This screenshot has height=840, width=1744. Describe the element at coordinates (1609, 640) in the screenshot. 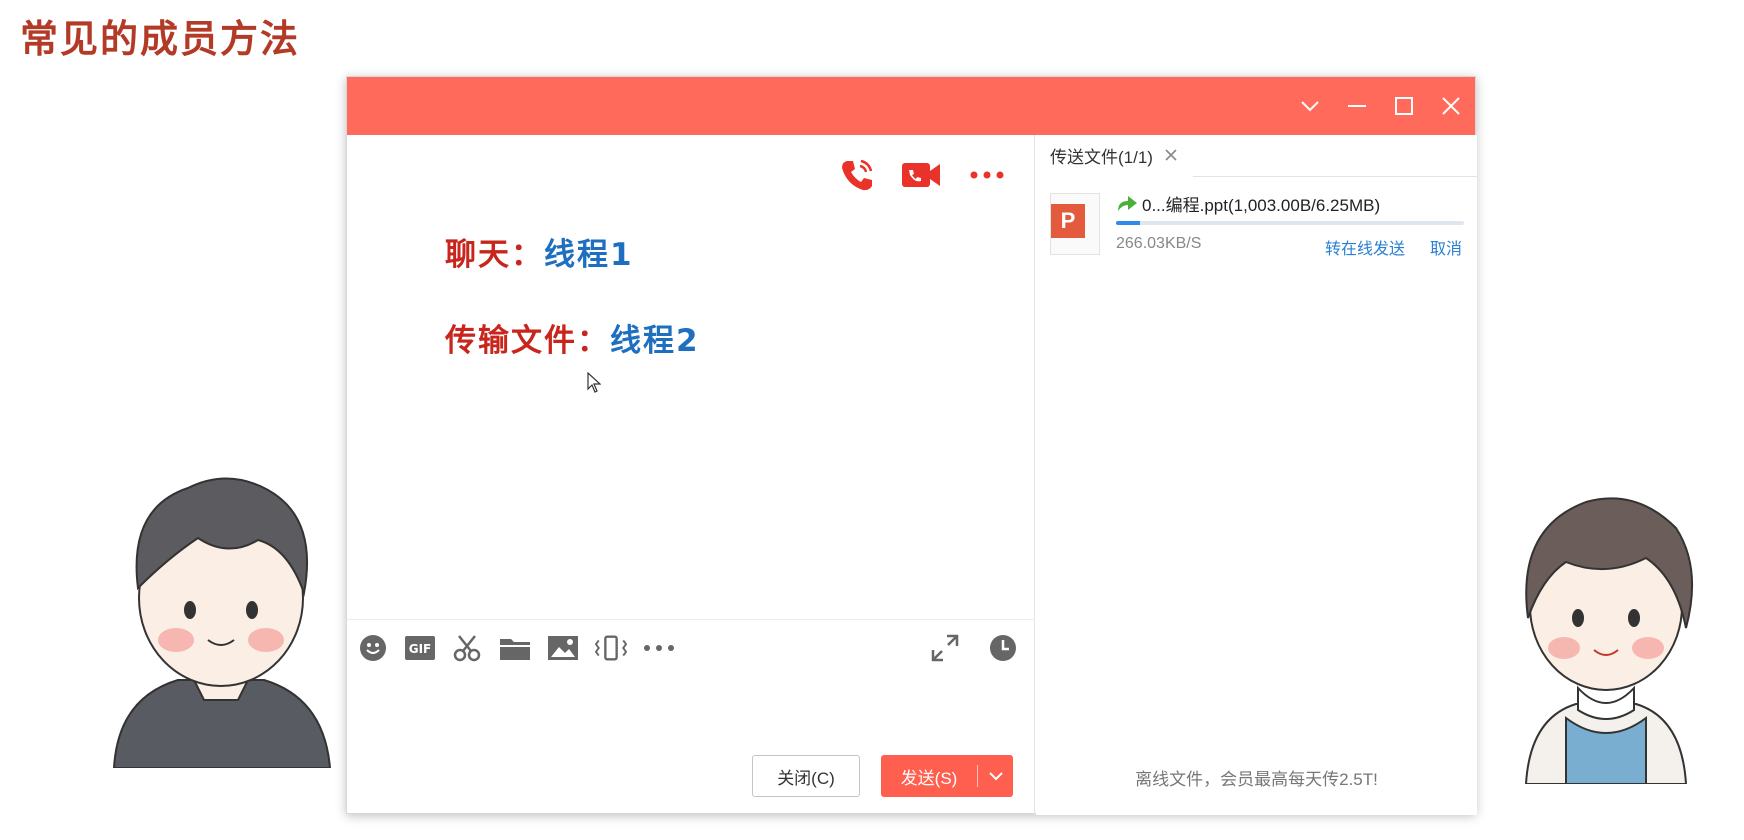

I see `girl-avatar` at that location.